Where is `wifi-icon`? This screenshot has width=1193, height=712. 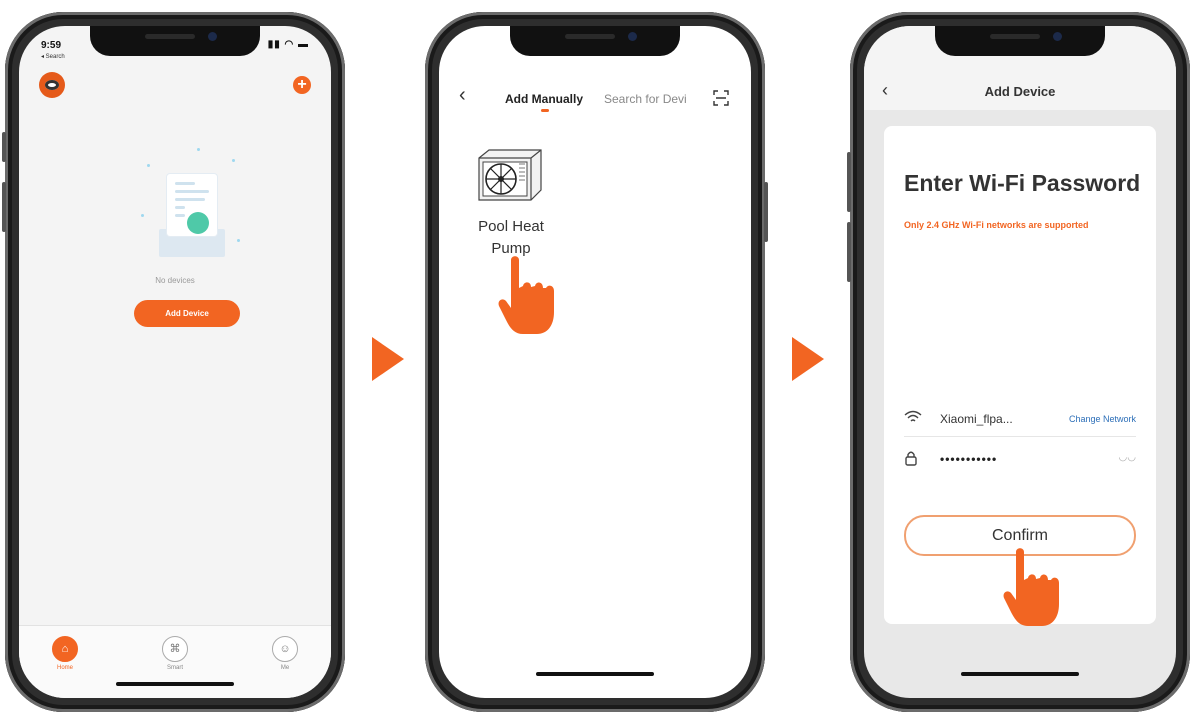 wifi-icon is located at coordinates (913, 419).